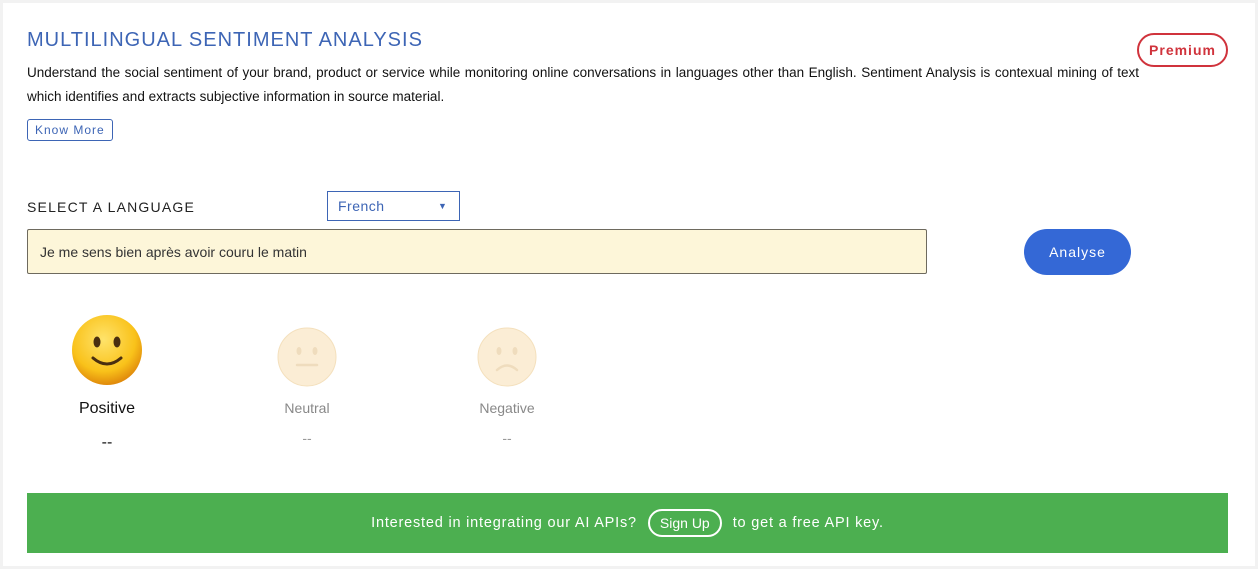 The width and height of the screenshot is (1258, 569). I want to click on banner-text-before: Interested in integrating our AI APIs?, so click(504, 523).